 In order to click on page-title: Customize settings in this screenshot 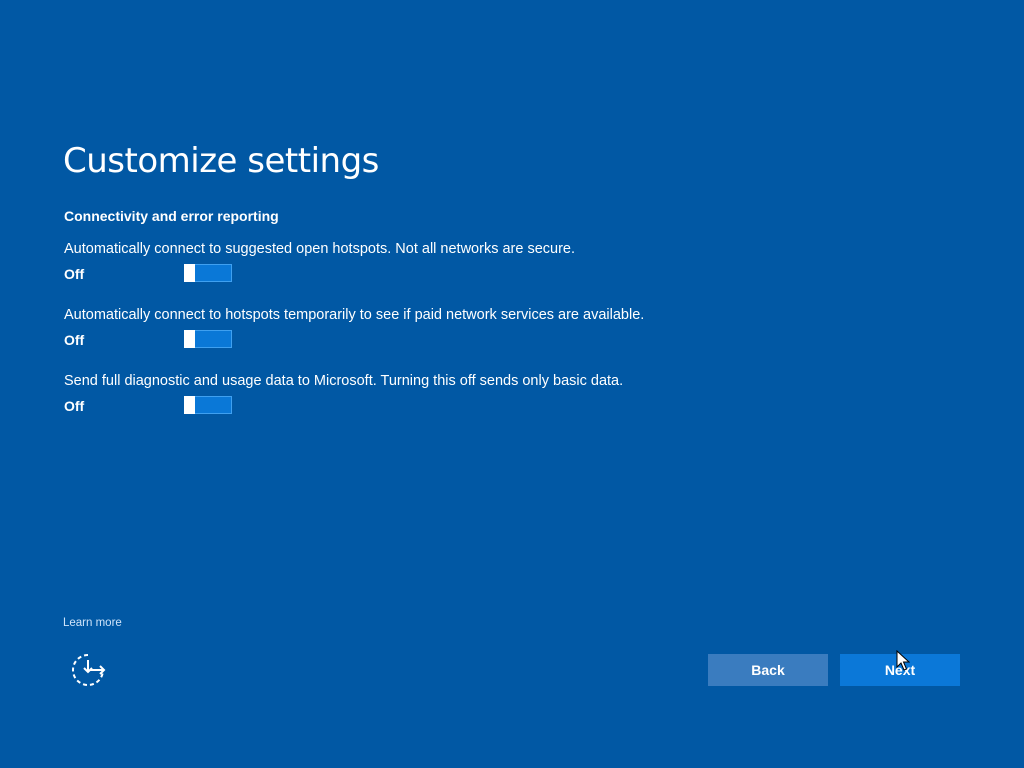, I will do `click(221, 161)`.